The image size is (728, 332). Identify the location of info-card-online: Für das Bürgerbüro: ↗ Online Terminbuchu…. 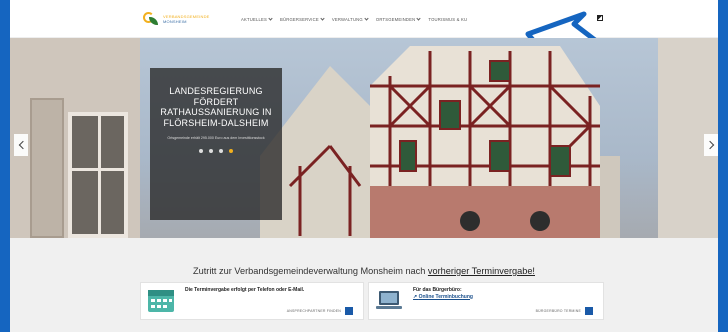
(486, 301).